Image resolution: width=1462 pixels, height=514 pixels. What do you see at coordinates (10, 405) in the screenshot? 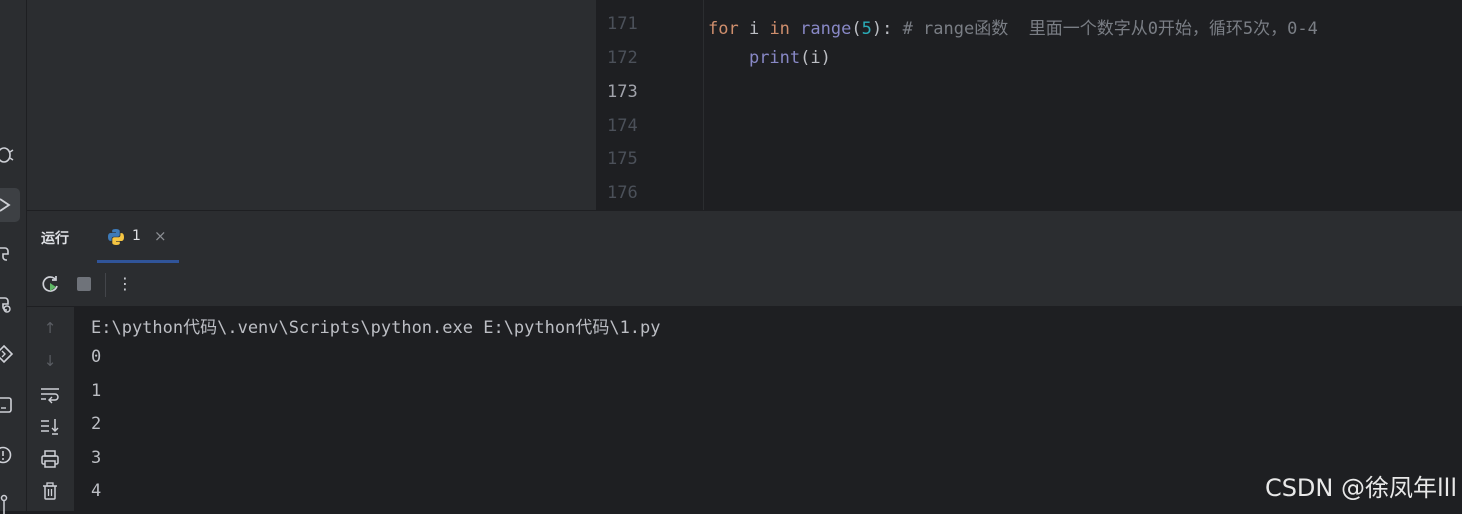
I see `terminal-icon` at bounding box center [10, 405].